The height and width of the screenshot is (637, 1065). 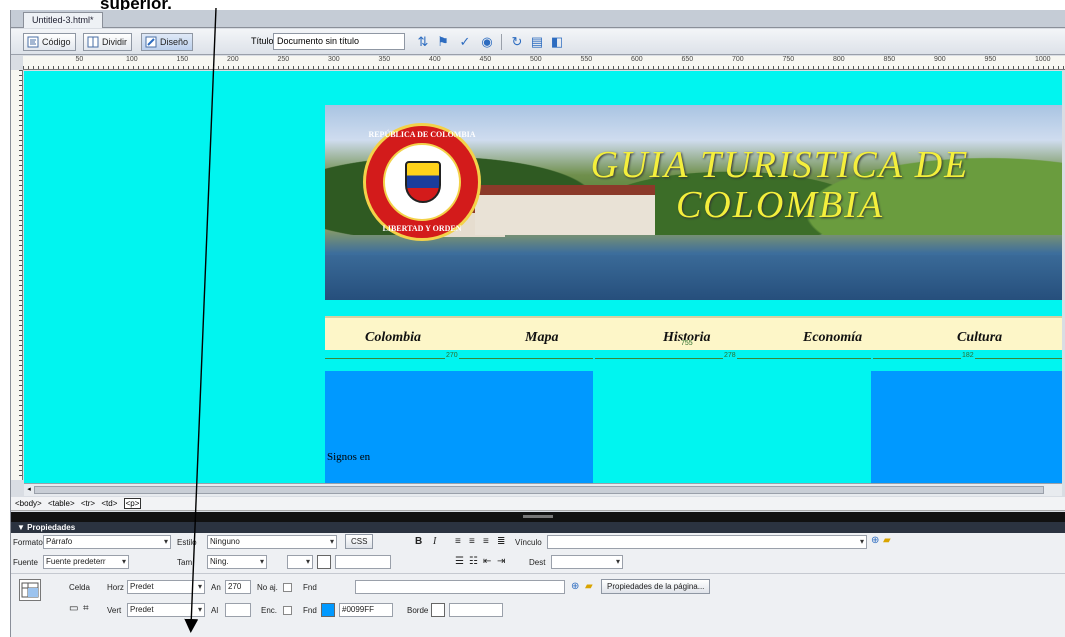 What do you see at coordinates (459, 358) in the screenshot?
I see `column-width-line` at bounding box center [459, 358].